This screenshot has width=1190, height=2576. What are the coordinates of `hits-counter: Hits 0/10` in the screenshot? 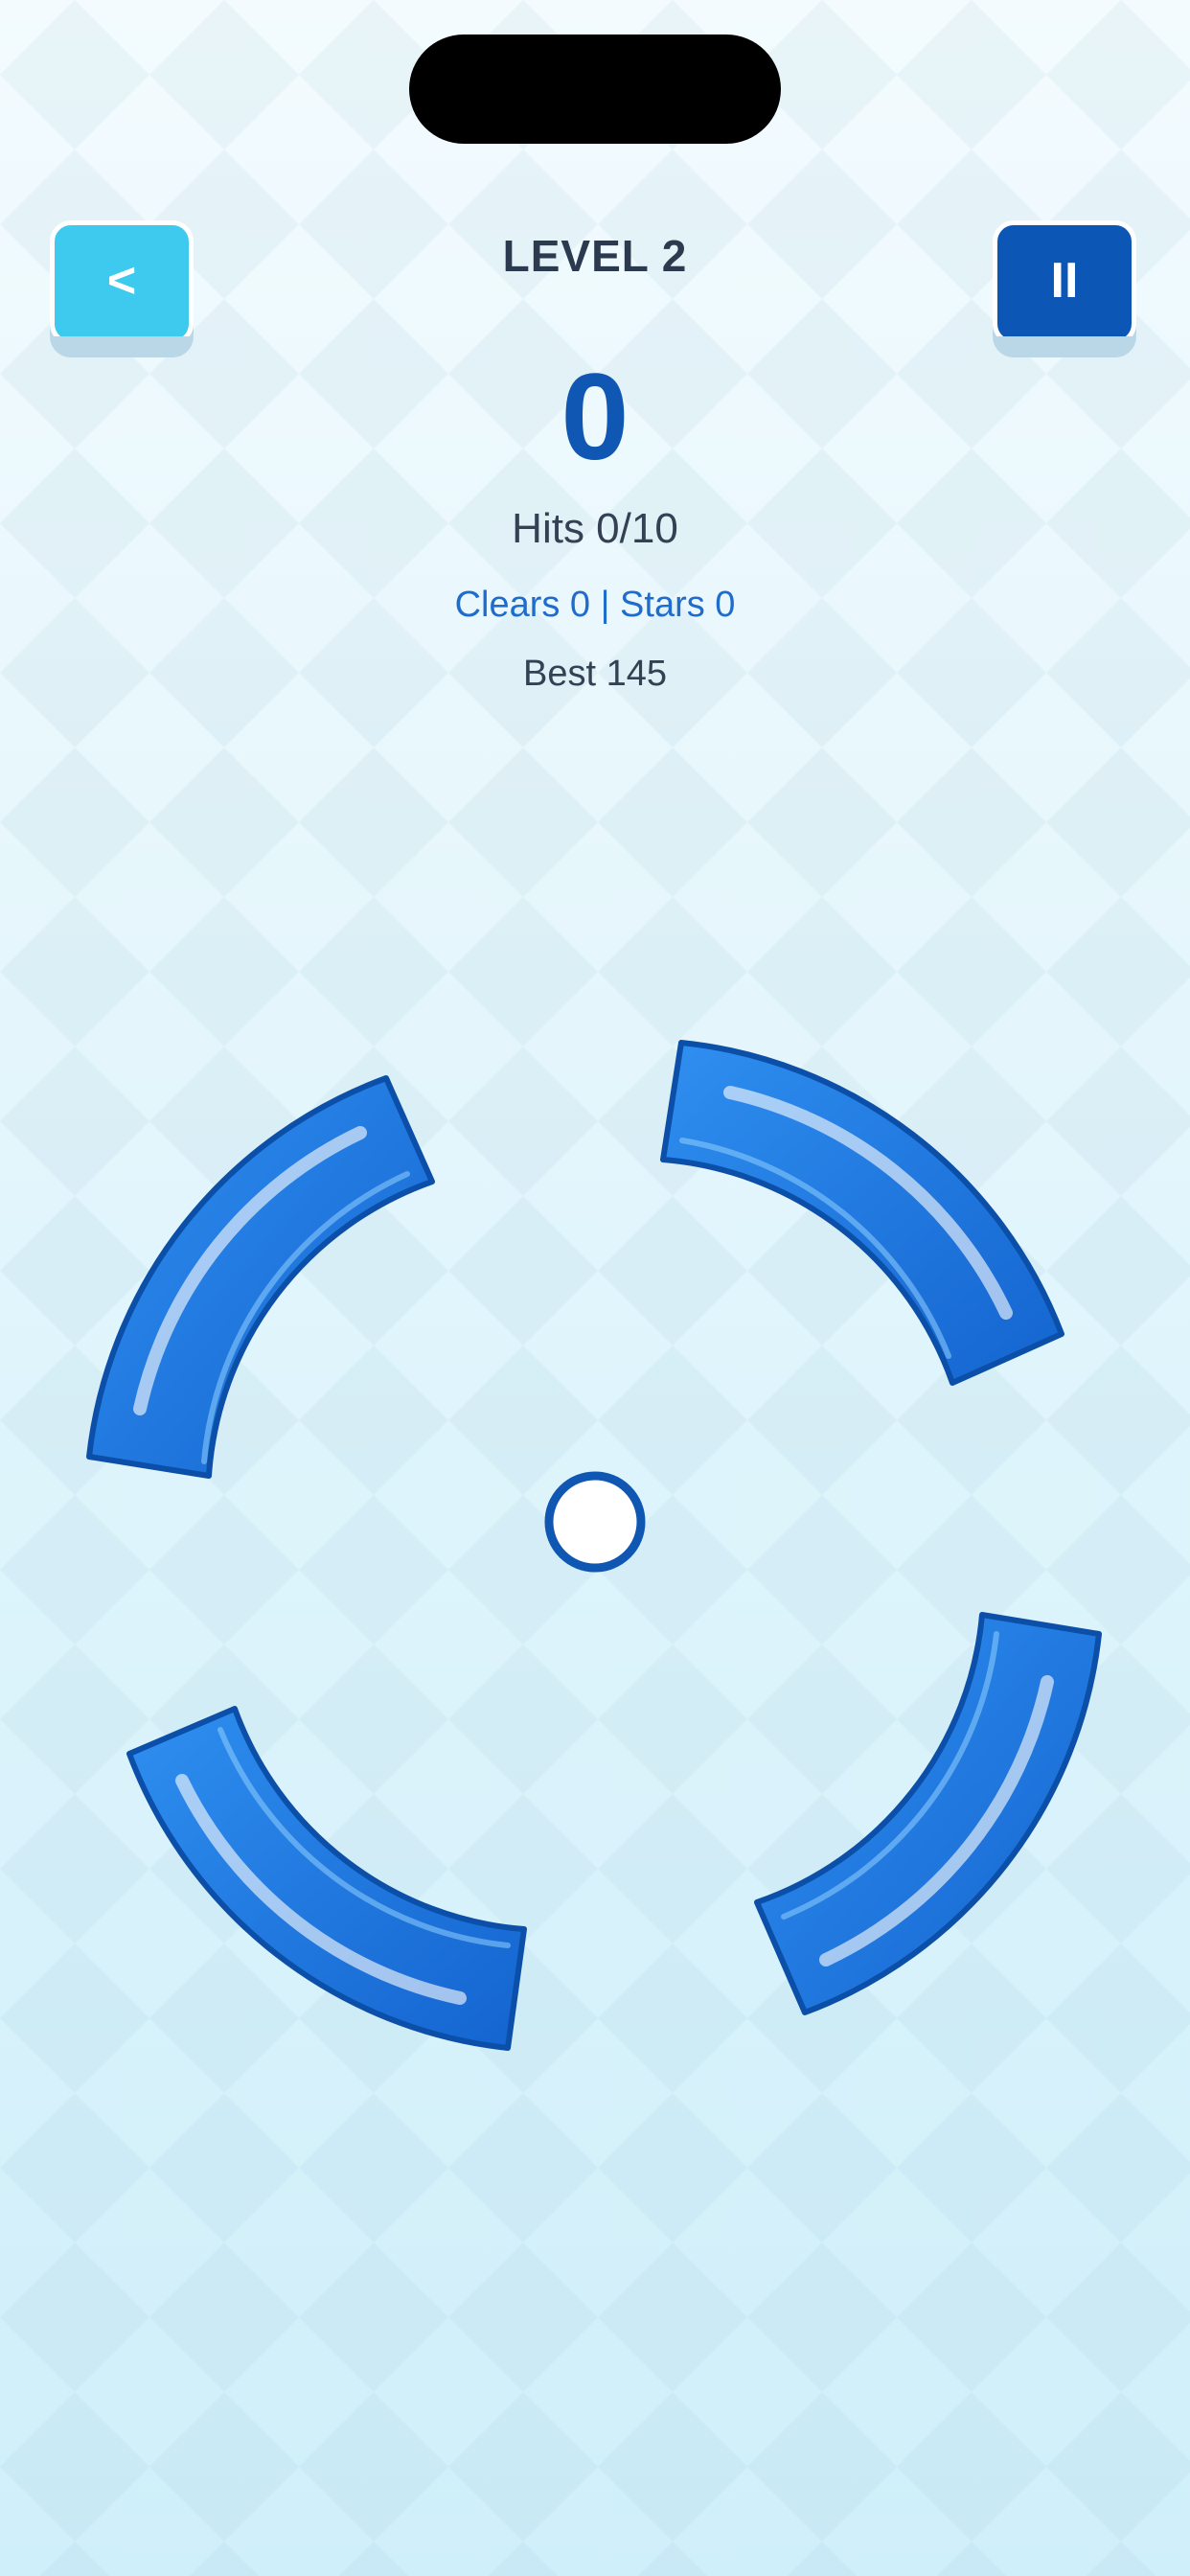 It's located at (595, 528).